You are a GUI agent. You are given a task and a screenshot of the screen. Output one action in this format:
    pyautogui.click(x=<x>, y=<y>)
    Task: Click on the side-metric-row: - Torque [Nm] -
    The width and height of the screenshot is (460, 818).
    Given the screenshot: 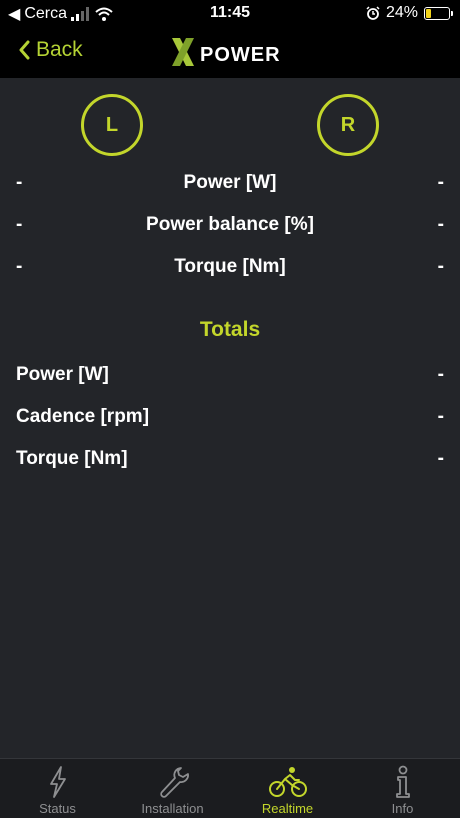 What is the action you would take?
    pyautogui.click(x=230, y=269)
    